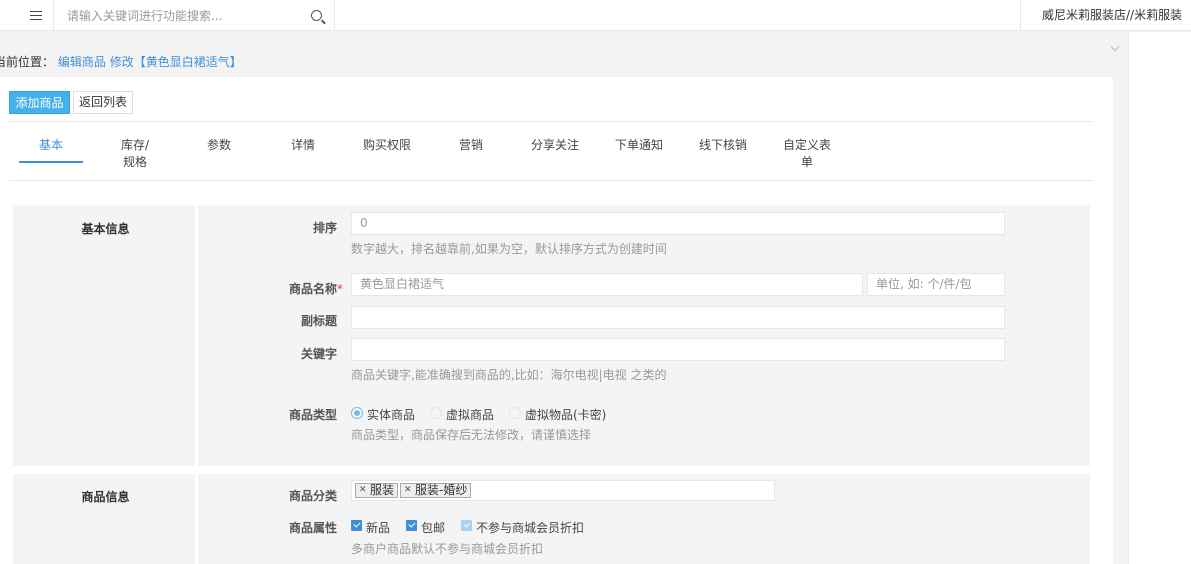 The image size is (1191, 564). I want to click on menu-toggle-button, so click(36, 15).